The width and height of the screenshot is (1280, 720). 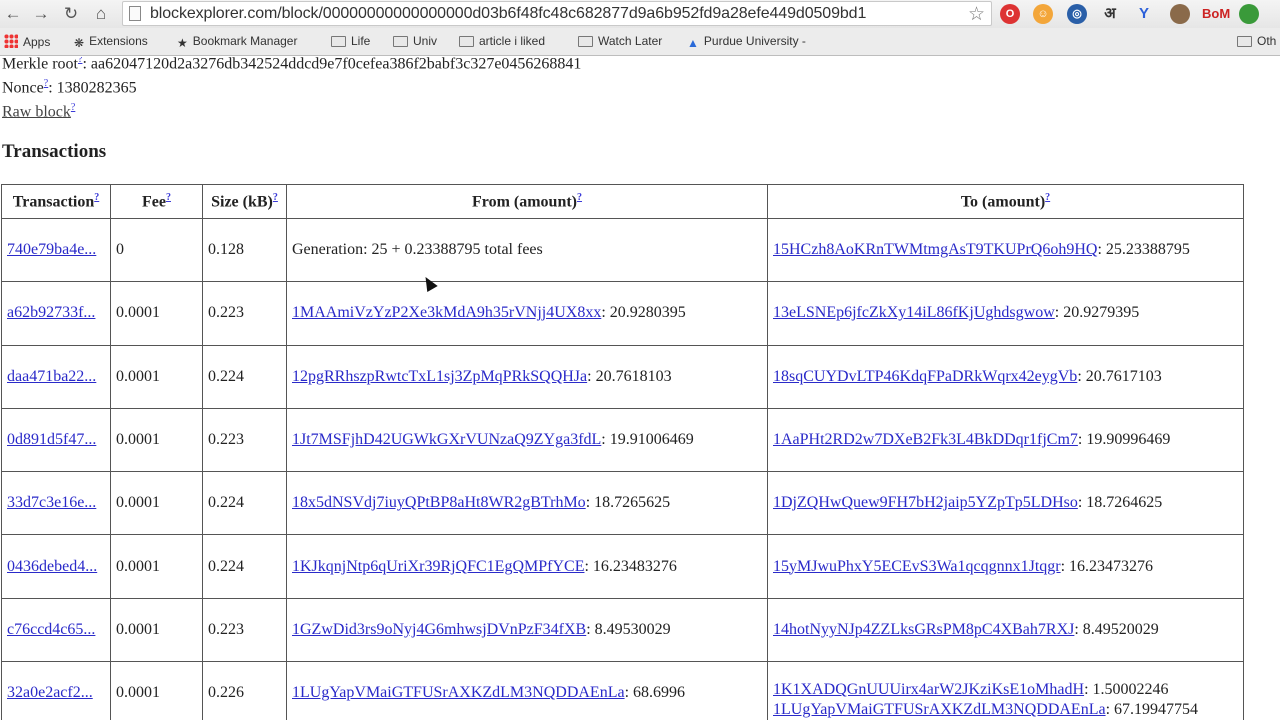 I want to click on from-amount: Generation: 25 + 0.23388795 total fees, so click(x=417, y=250).